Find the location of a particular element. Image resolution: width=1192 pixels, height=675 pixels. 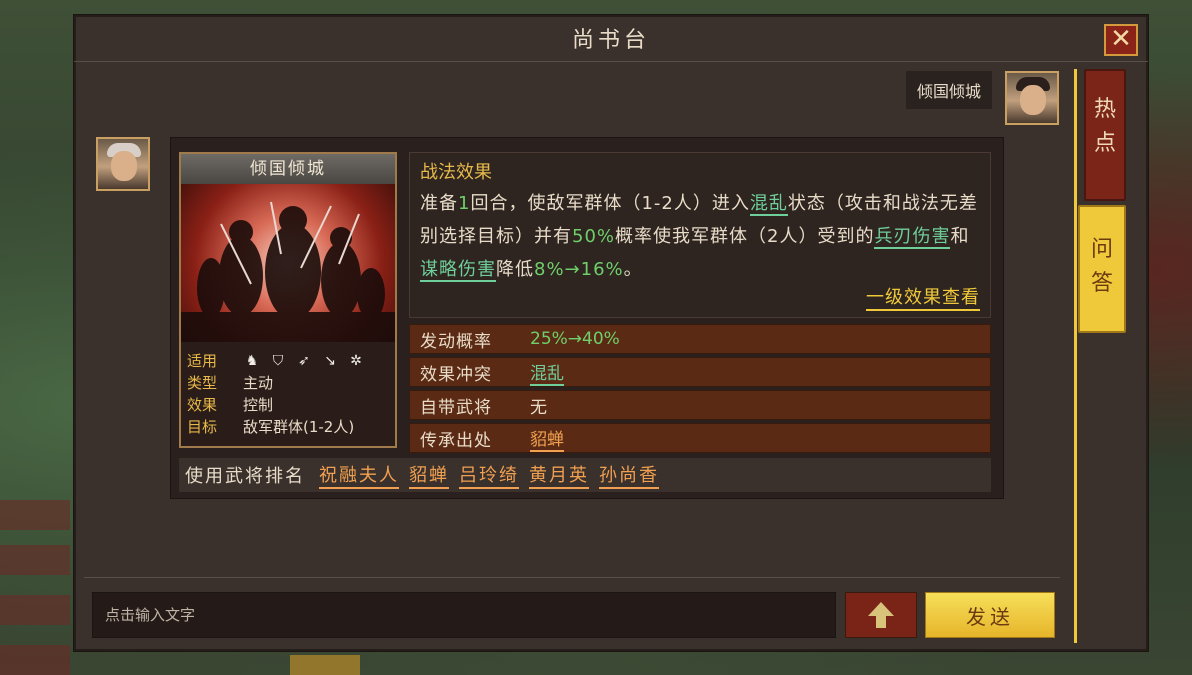

spear-icon: ↘ is located at coordinates (330, 361).